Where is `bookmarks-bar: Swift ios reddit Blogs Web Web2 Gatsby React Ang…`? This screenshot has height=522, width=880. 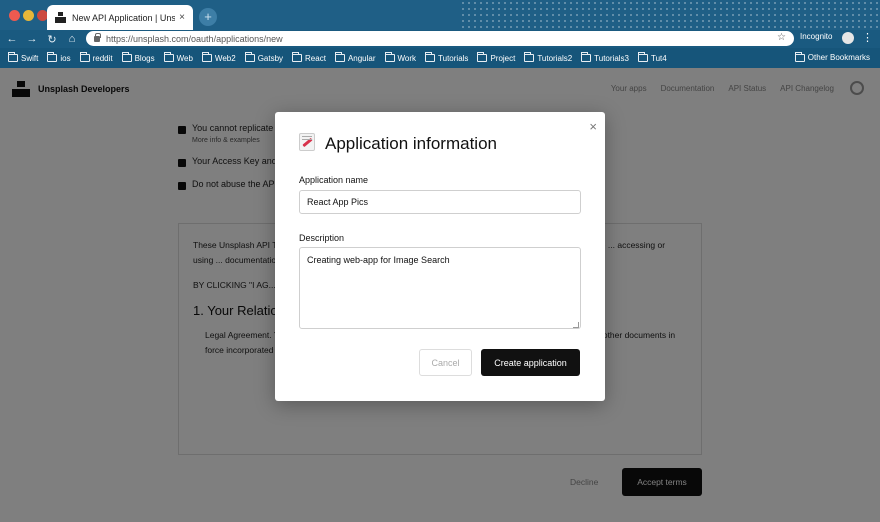
bookmarks-bar: Swift ios reddit Blogs Web Web2 Gatsby React Ang… is located at coordinates (440, 58).